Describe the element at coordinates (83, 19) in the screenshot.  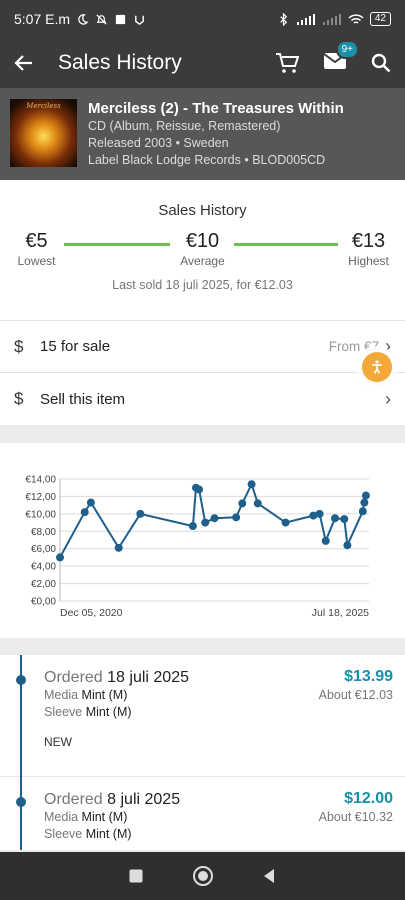
I see `moon-icon` at that location.